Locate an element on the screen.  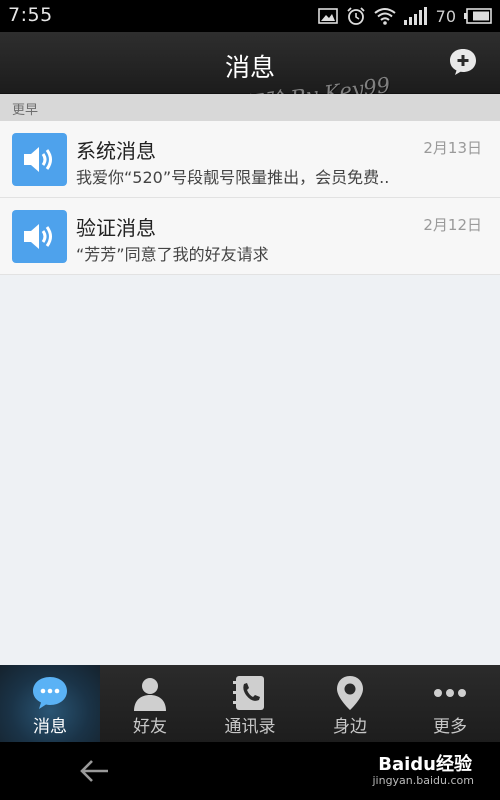
section-header: 更早 is located at coordinates (250, 107).